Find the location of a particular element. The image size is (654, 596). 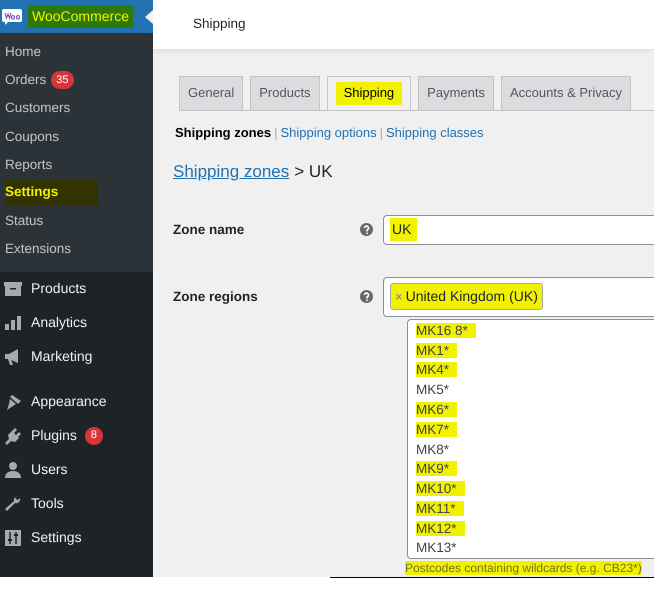

subnav-link: Shipping zones is located at coordinates (223, 132).